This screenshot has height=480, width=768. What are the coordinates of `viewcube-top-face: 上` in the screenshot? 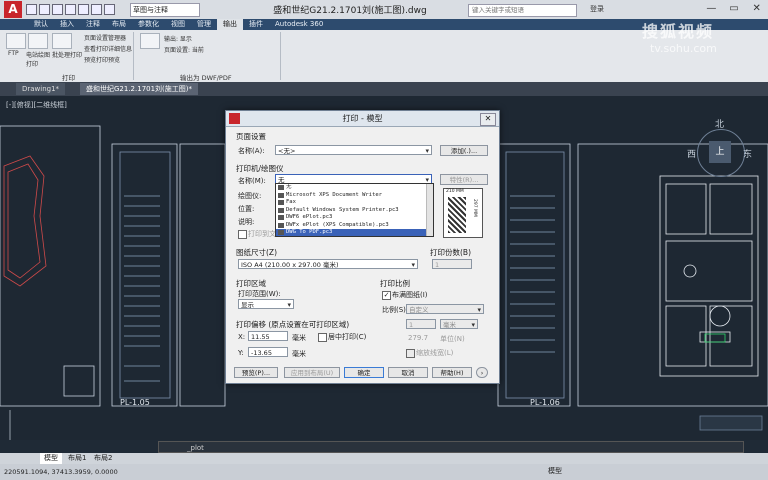 It's located at (720, 152).